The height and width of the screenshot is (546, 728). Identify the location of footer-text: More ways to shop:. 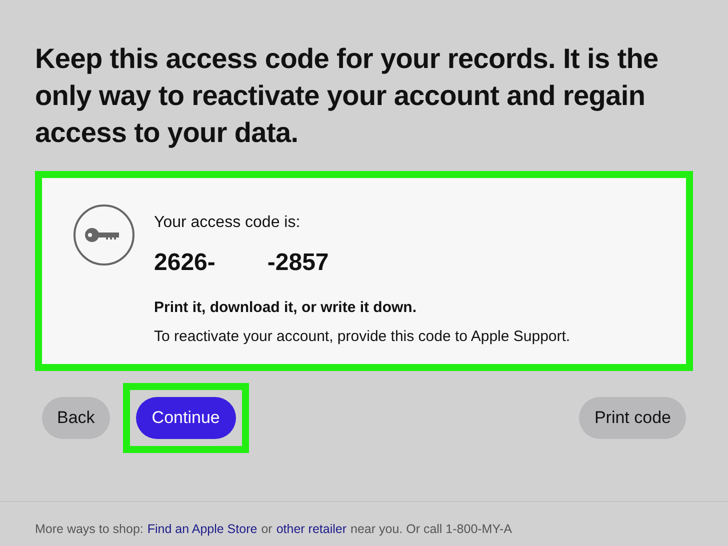
(89, 529).